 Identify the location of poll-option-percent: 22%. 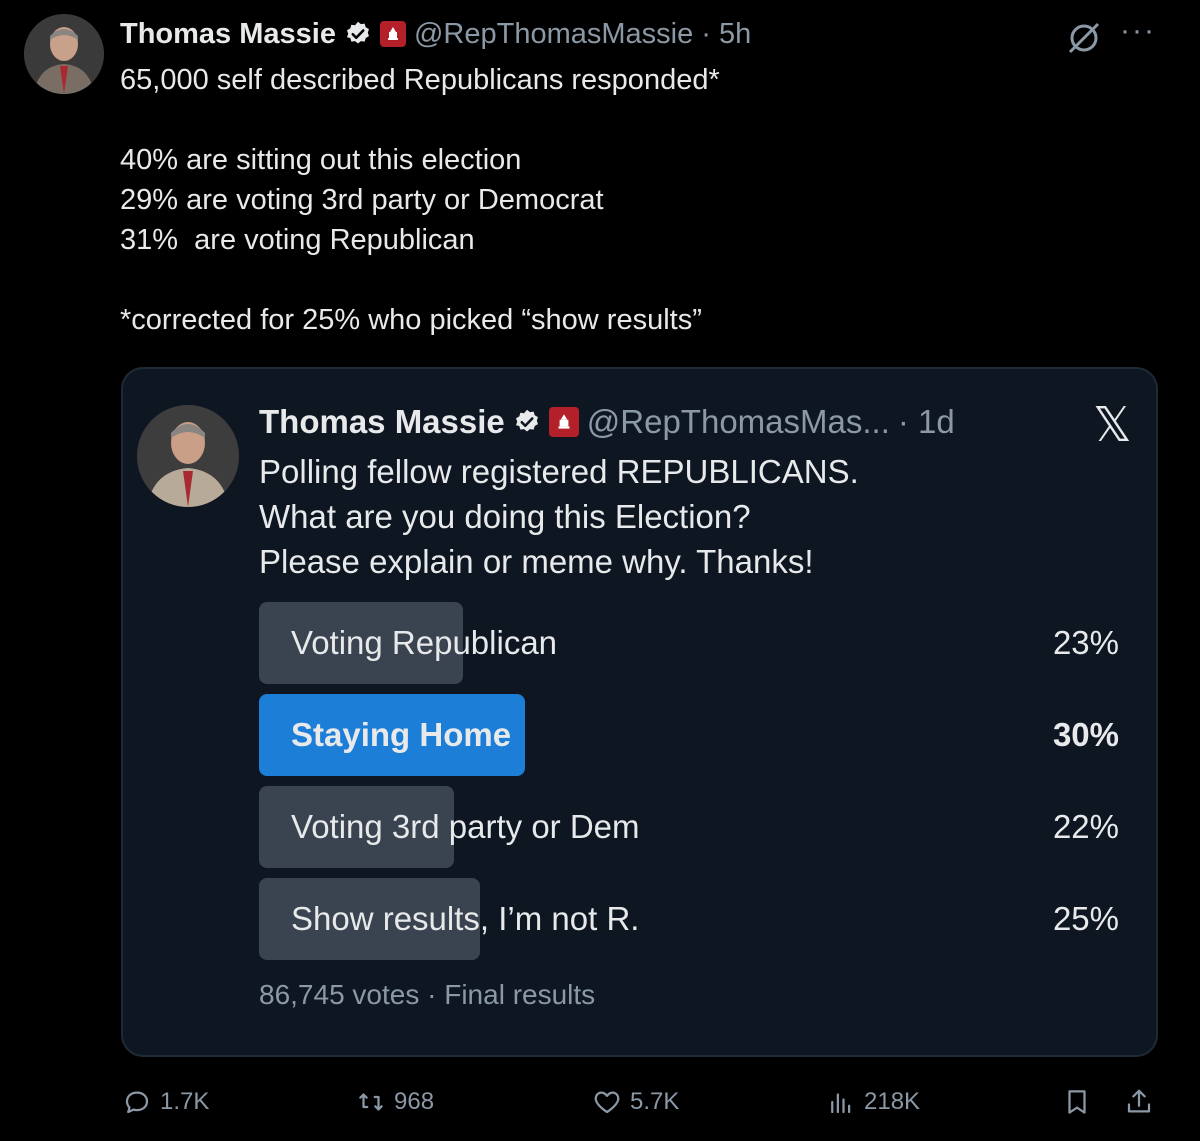
(1085, 826).